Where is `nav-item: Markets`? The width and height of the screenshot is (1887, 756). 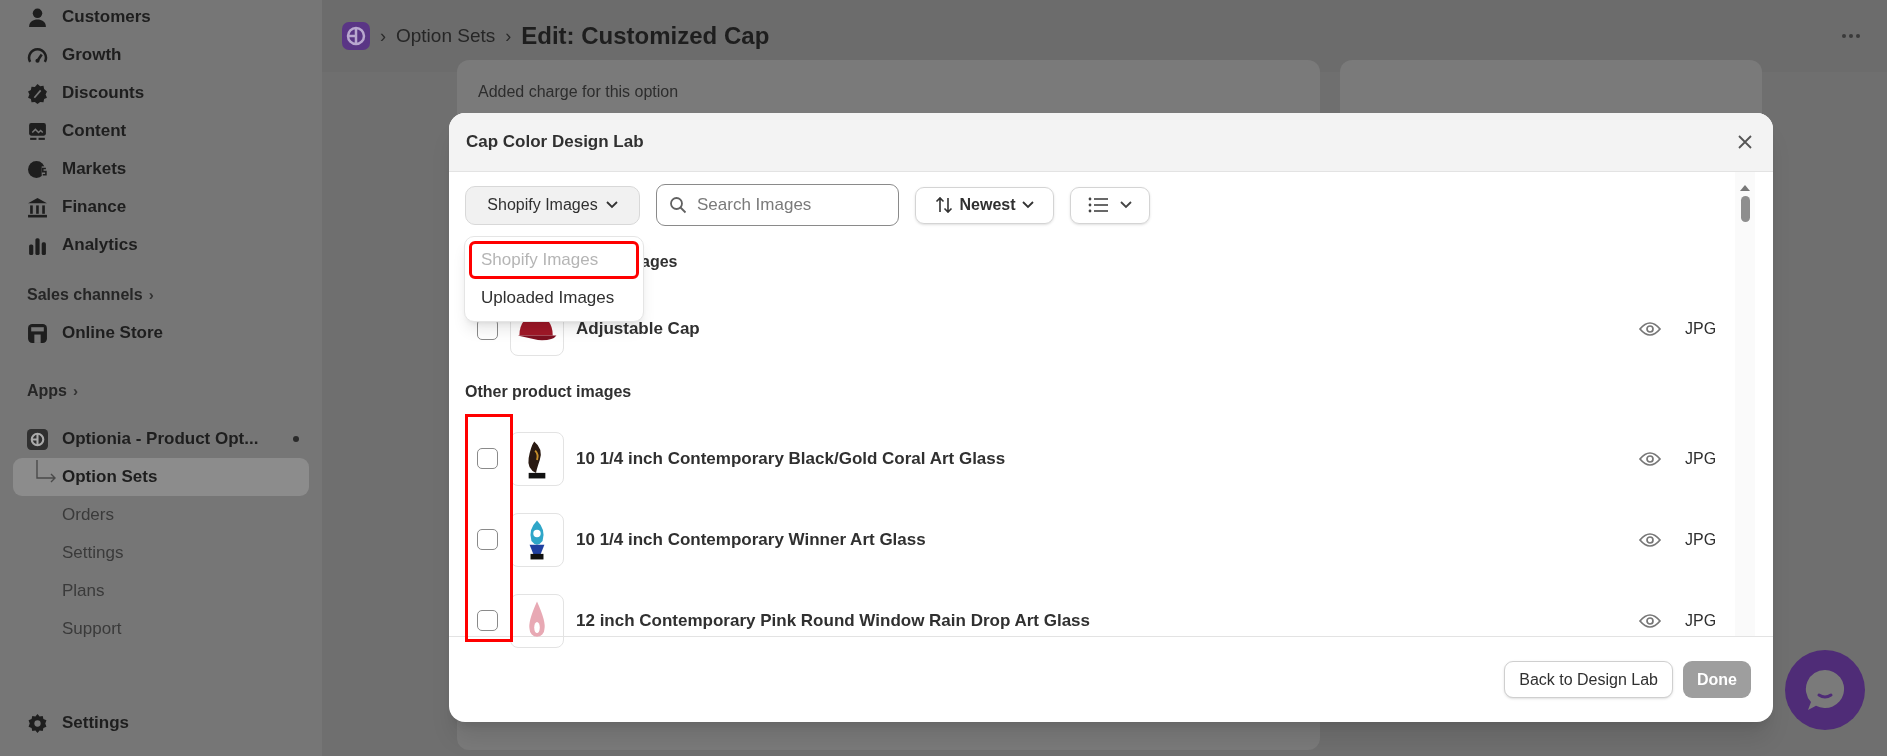 nav-item: Markets is located at coordinates (161, 169).